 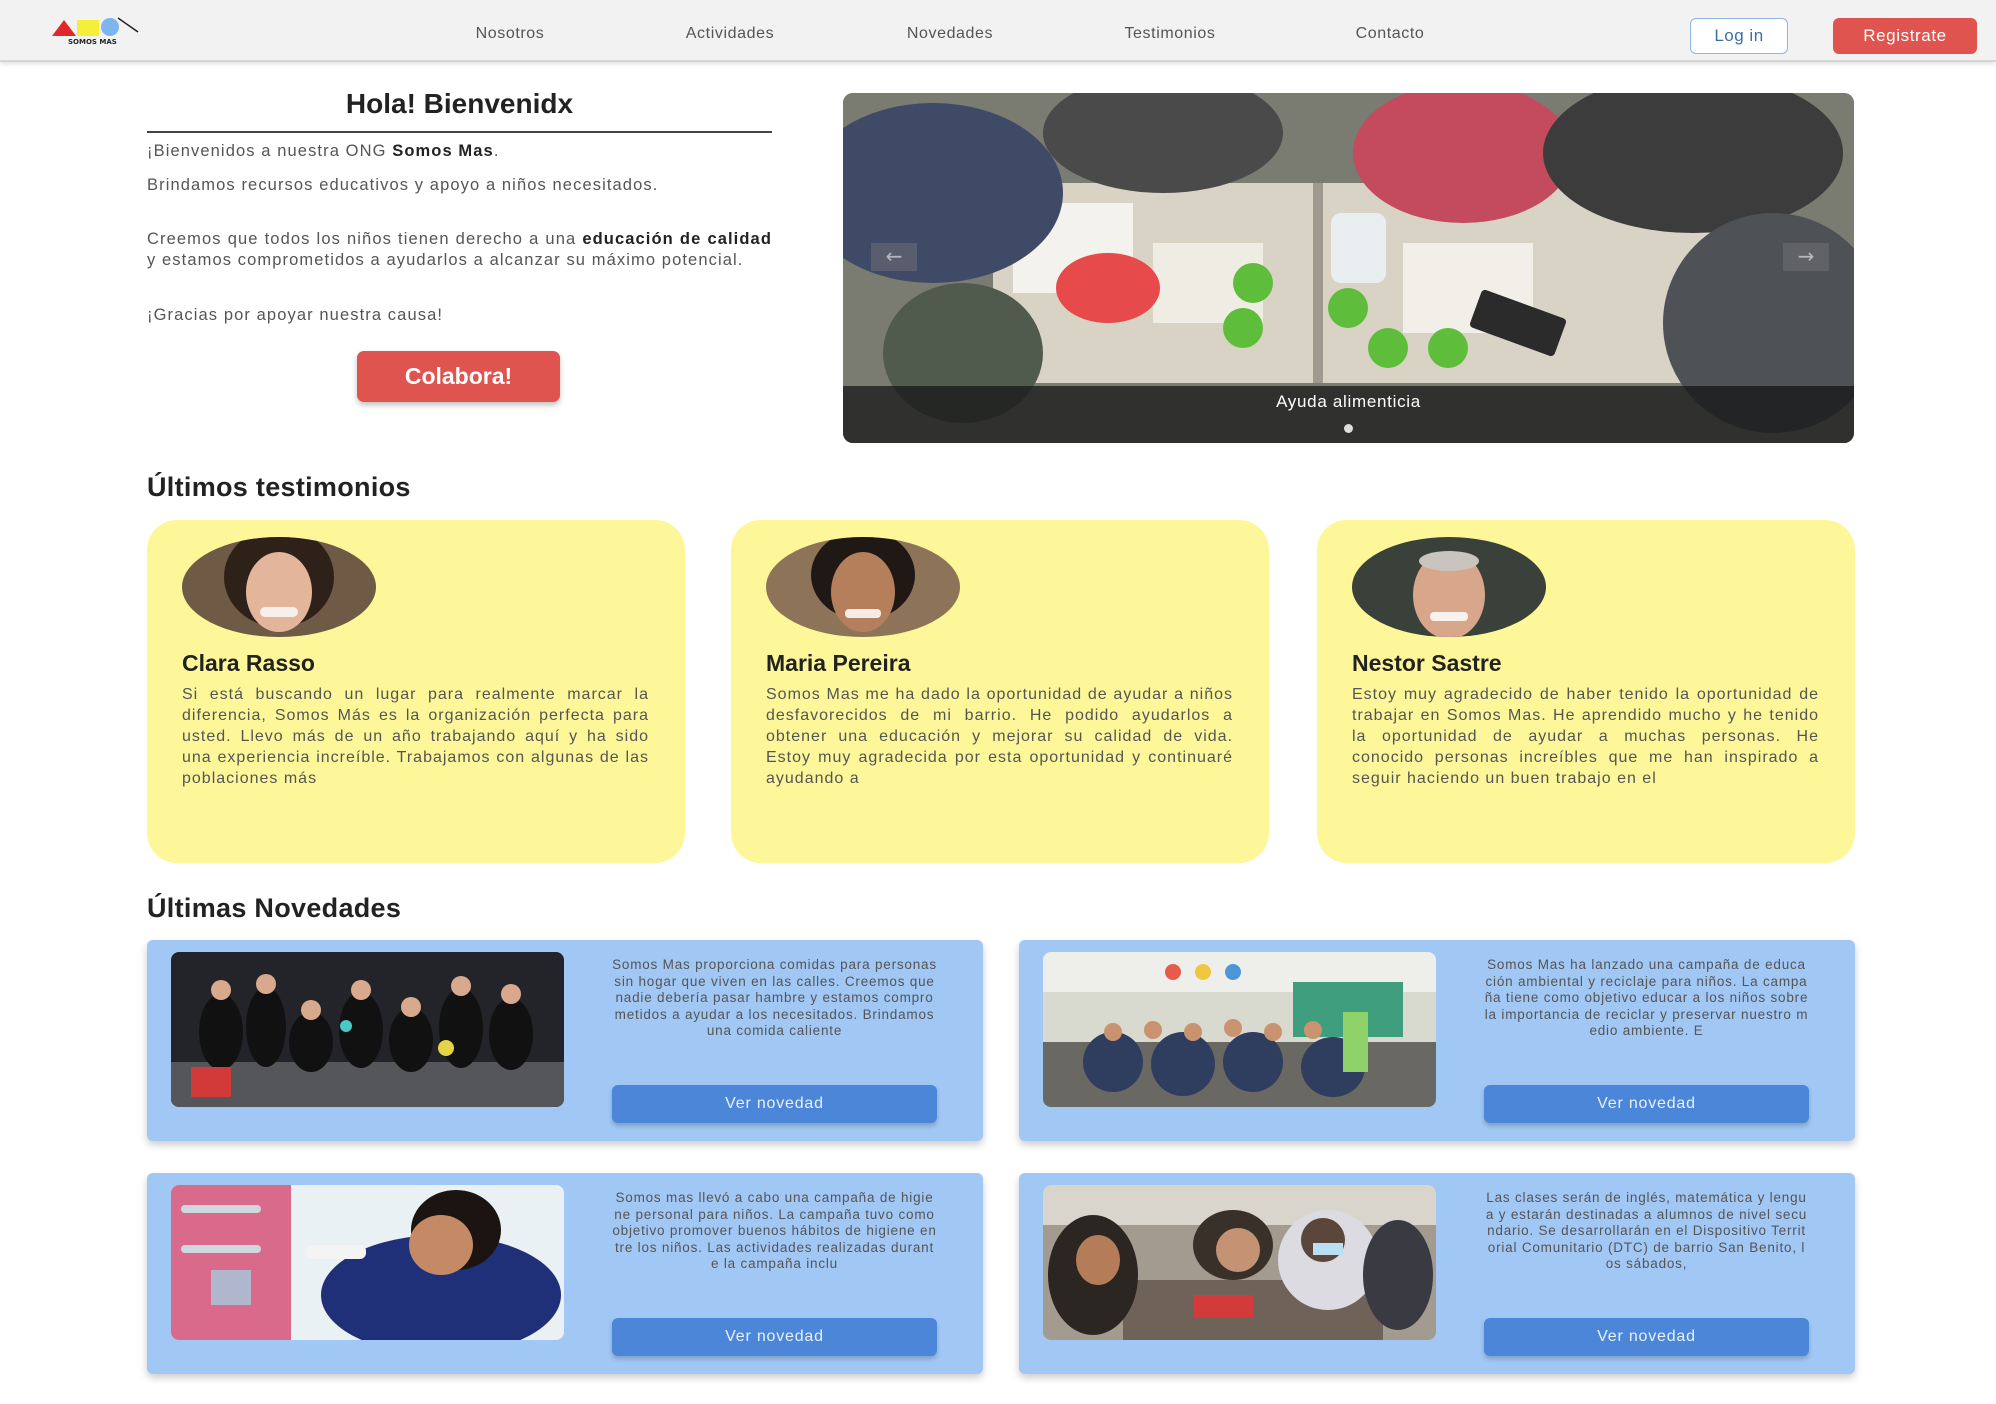 I want to click on logo: SOMOS MAS, so click(x=106, y=31).